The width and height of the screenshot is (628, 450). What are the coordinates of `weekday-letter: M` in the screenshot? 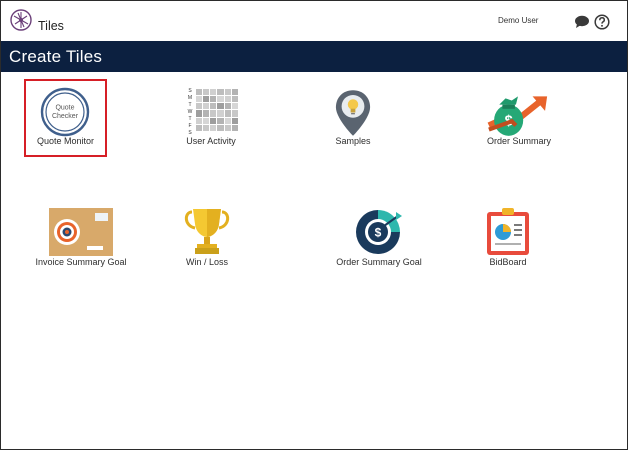 It's located at (190, 98).